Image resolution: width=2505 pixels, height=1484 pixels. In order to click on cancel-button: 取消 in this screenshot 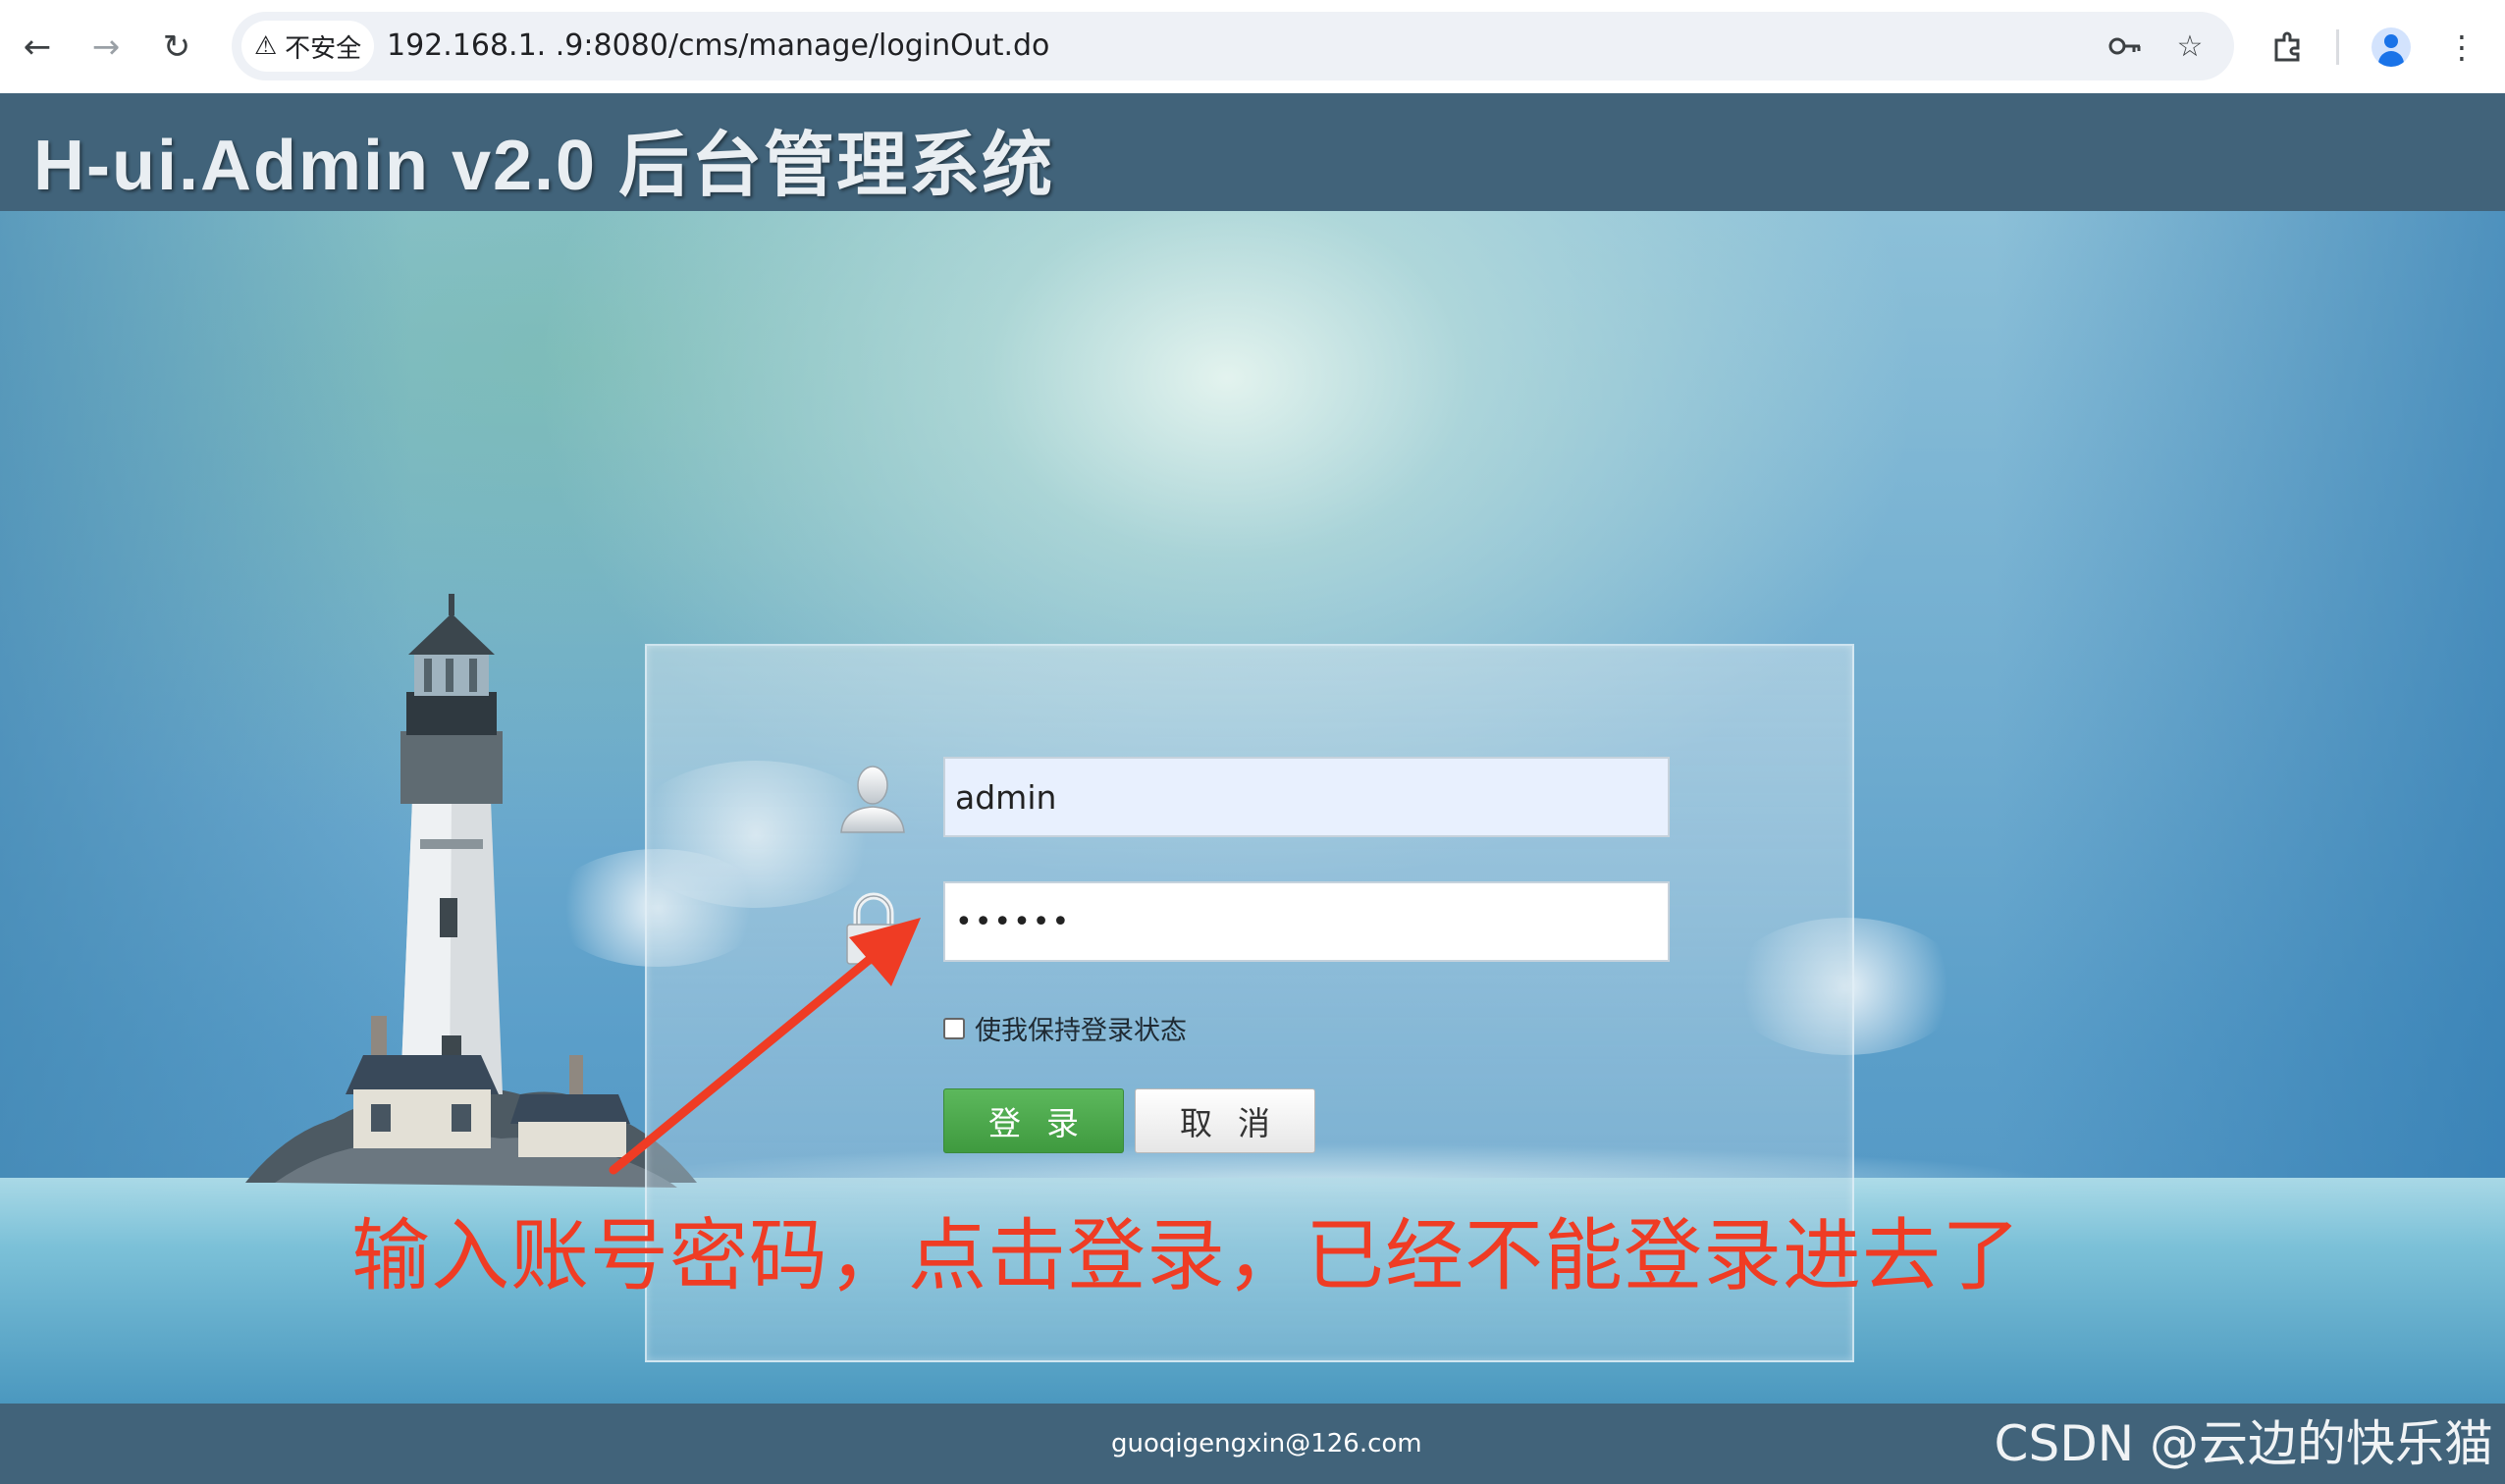, I will do `click(1225, 1120)`.